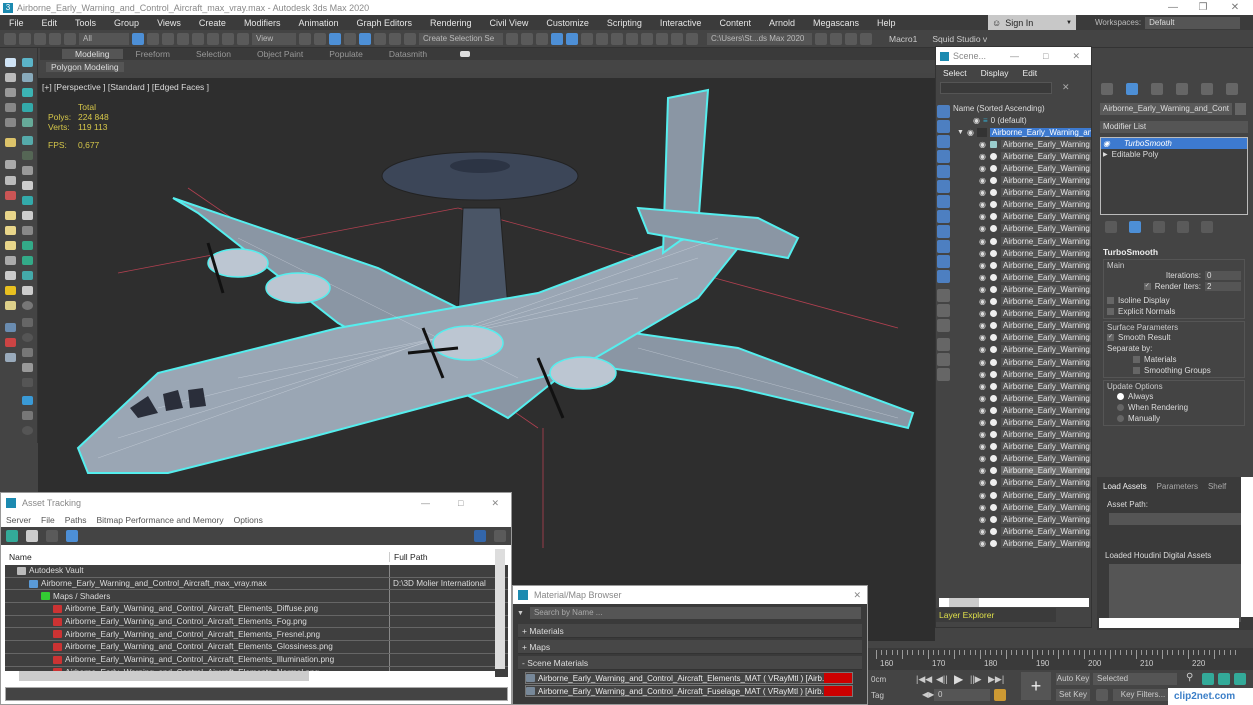 This screenshot has height=705, width=1253. What do you see at coordinates (1132, 89) in the screenshot?
I see `modify-tab-icon` at bounding box center [1132, 89].